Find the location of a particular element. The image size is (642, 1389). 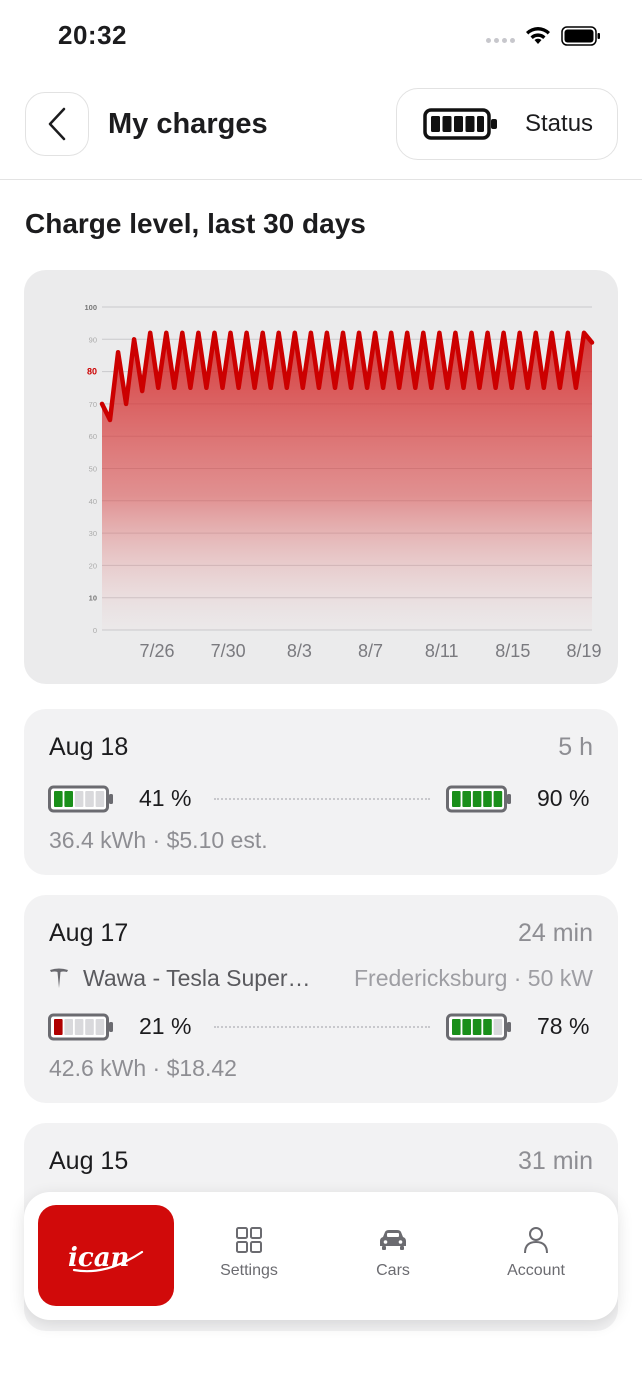

nav-item-settings: Settings is located at coordinates (249, 1253).